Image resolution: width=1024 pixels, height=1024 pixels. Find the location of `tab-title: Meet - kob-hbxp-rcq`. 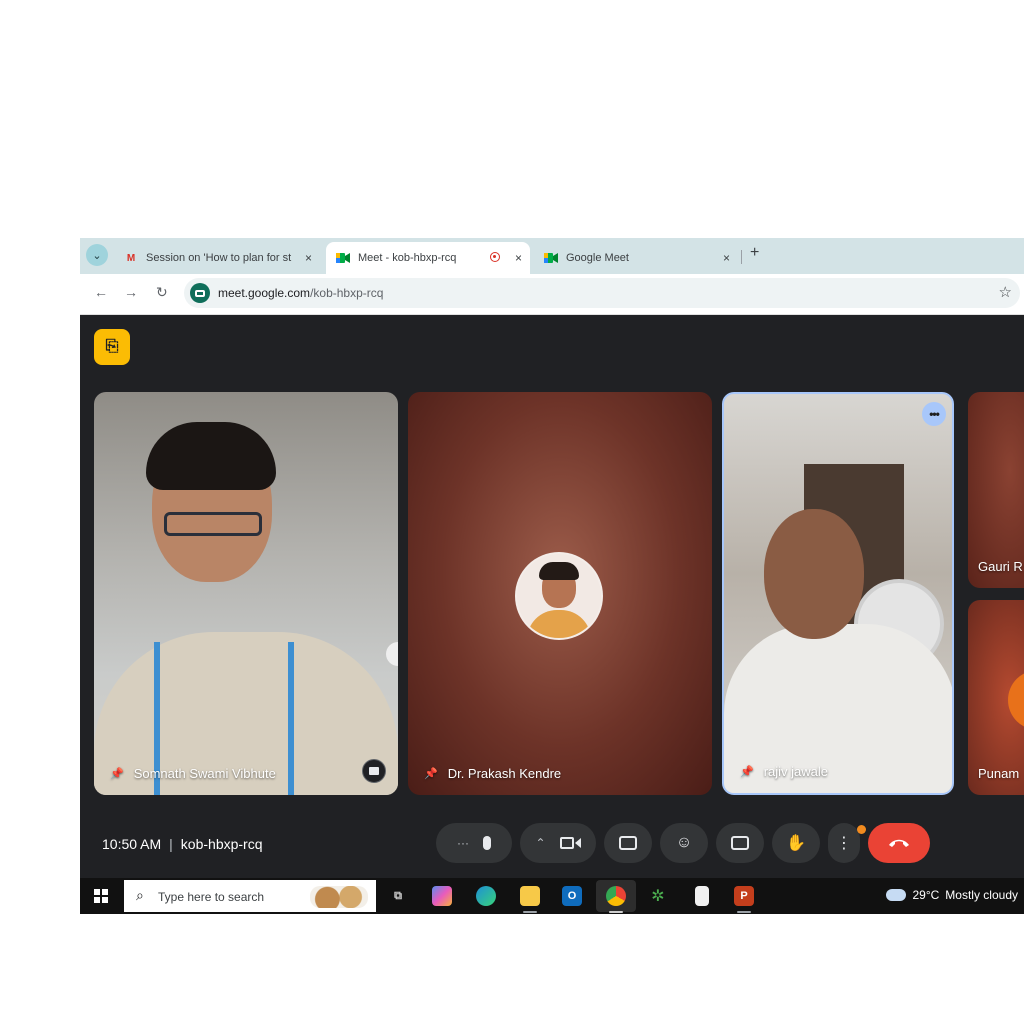

tab-title: Meet - kob-hbxp-rcq is located at coordinates (407, 258).